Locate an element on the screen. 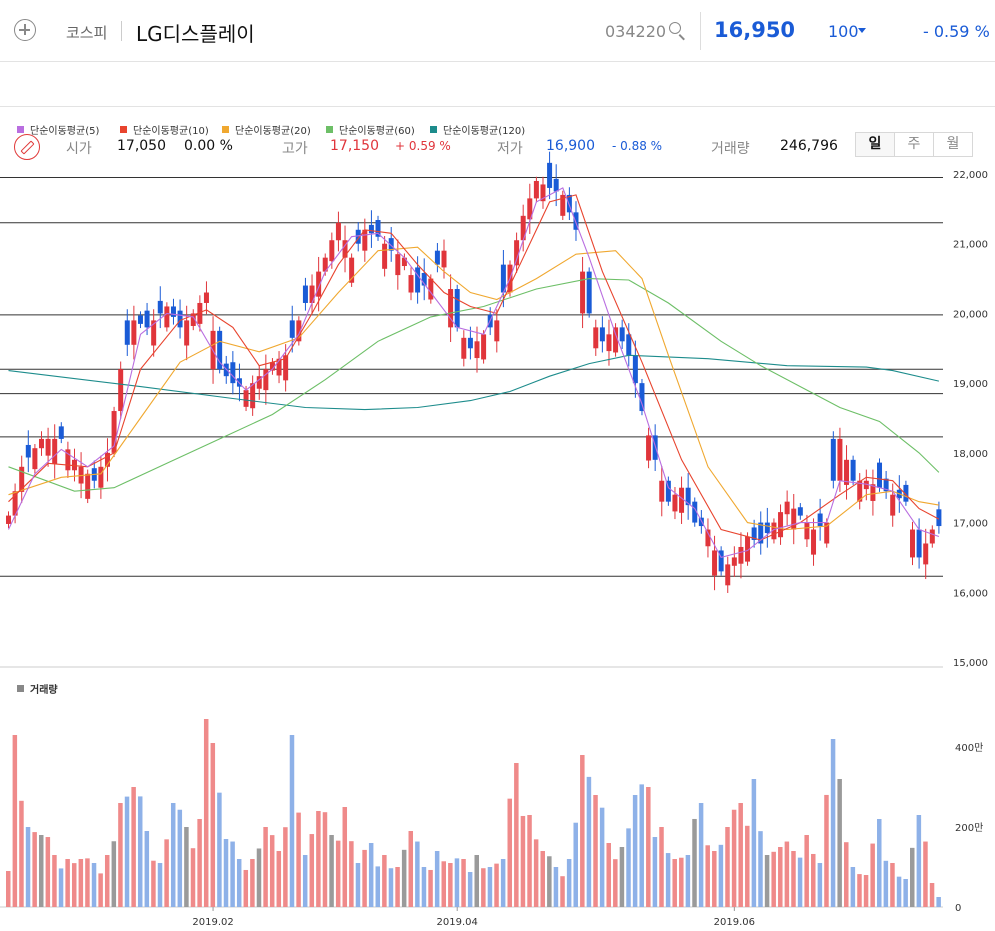 This screenshot has height=931, width=995. market-label: 코스피 is located at coordinates (87, 33).